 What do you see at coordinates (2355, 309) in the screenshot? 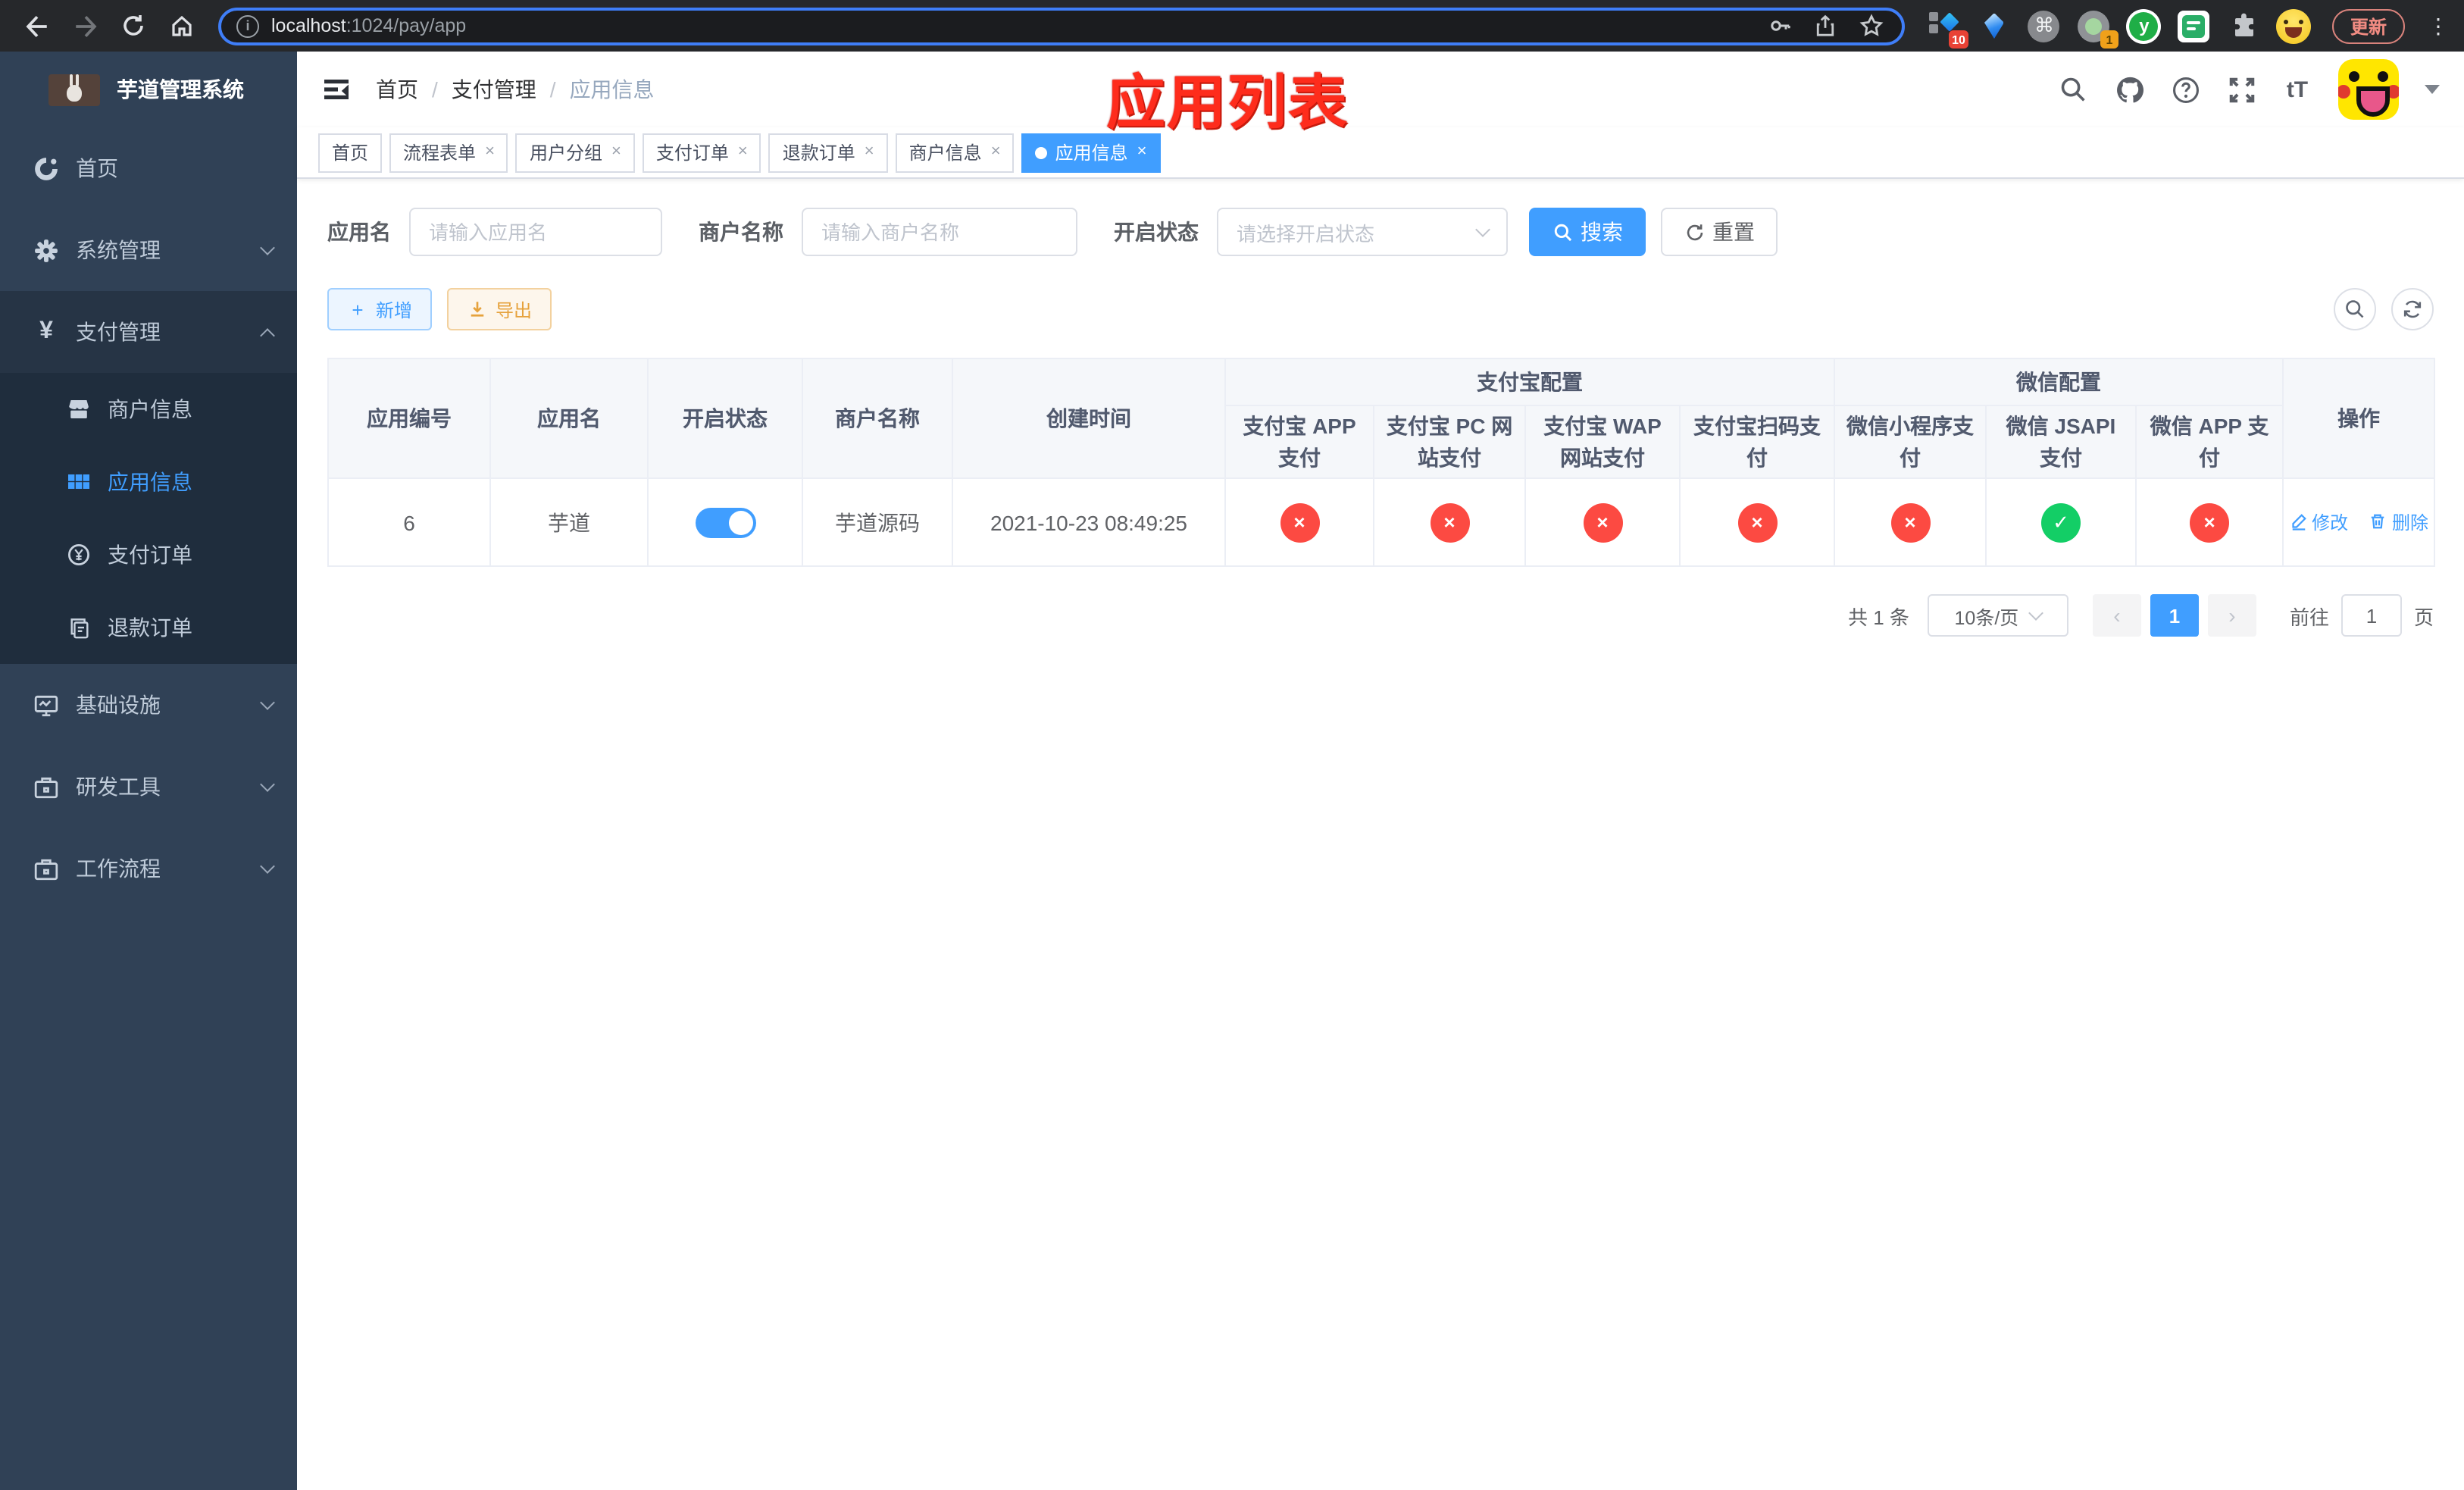
I see `show-search-icon-button` at bounding box center [2355, 309].